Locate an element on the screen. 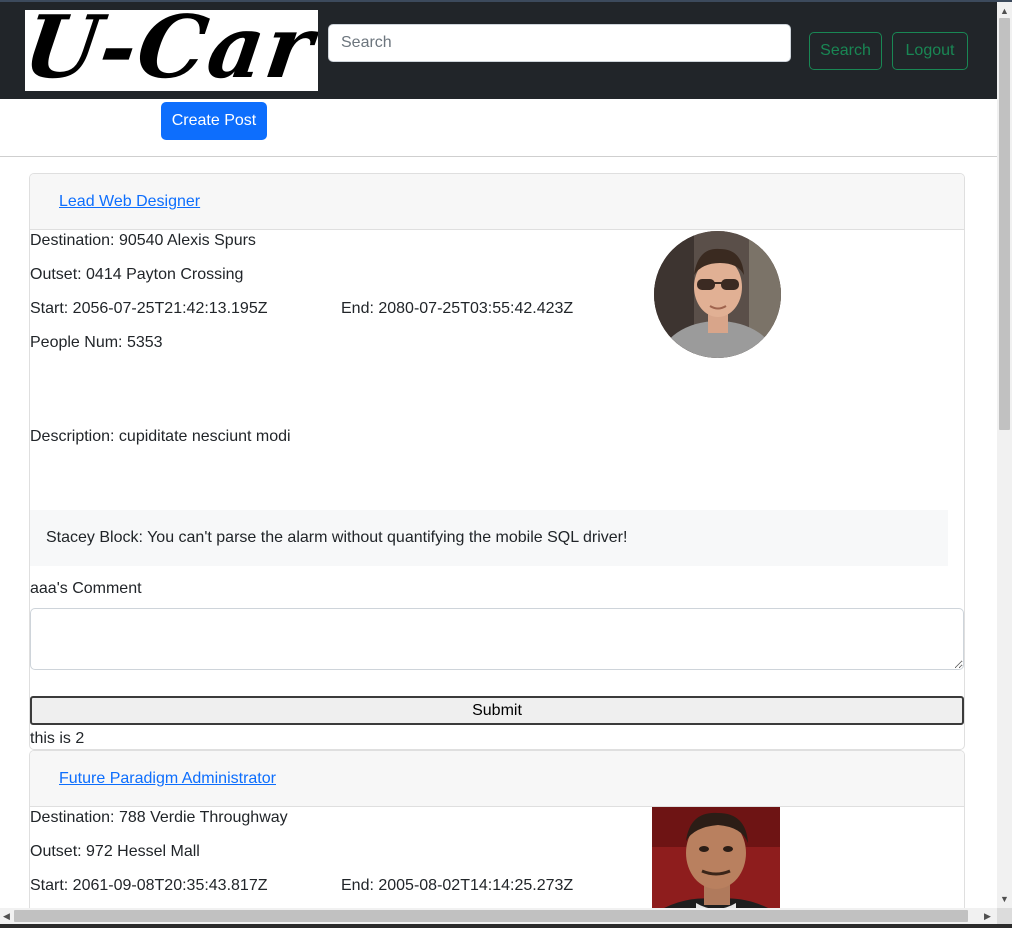  horizontal-scroll-thumb is located at coordinates (491, 916).